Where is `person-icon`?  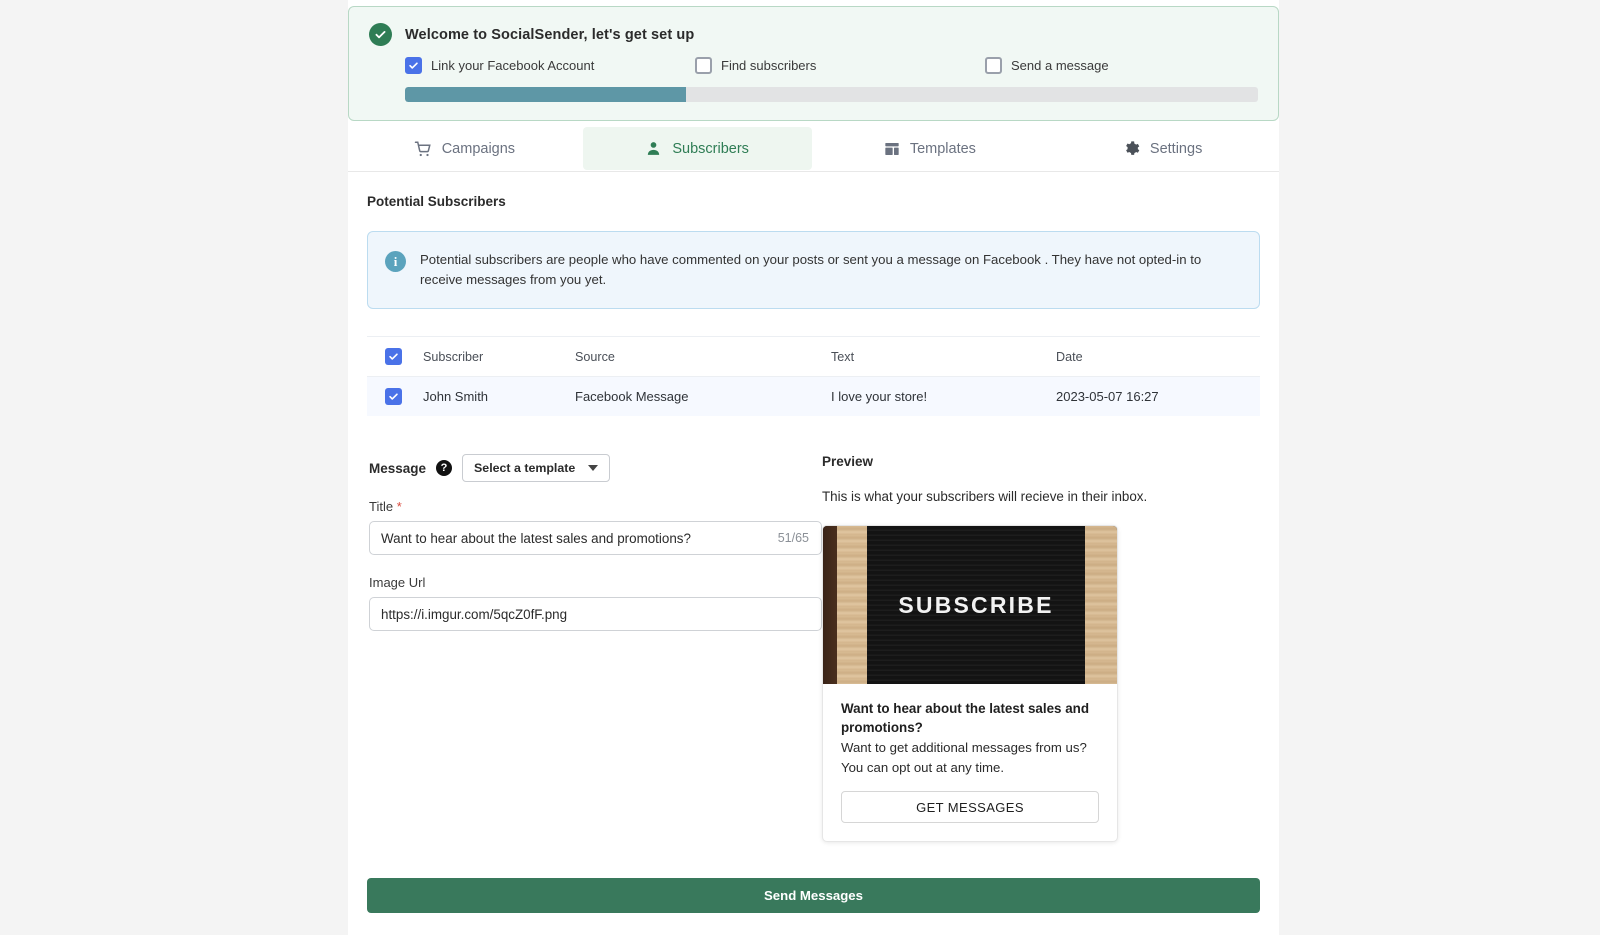
person-icon is located at coordinates (653, 148).